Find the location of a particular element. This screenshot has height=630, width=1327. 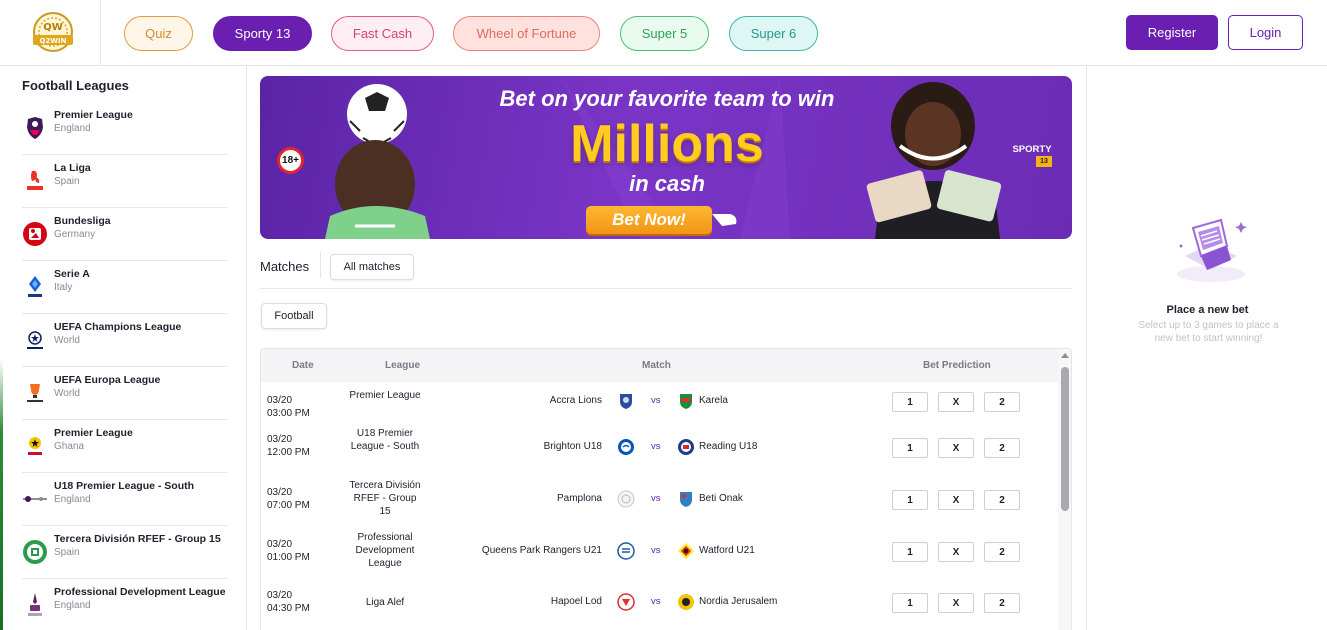

pamplona-crest-icon is located at coordinates (626, 499).